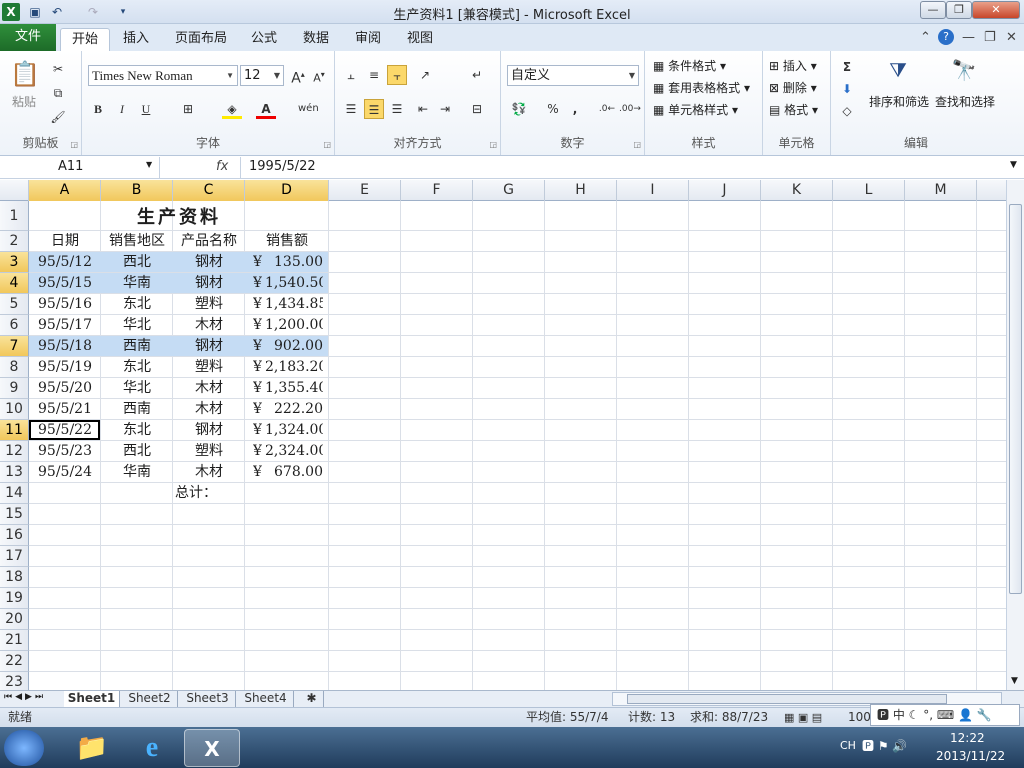  What do you see at coordinates (793, 65) in the screenshot?
I see `insert-cells-button: ⊞ 插入 ▾` at bounding box center [793, 65].